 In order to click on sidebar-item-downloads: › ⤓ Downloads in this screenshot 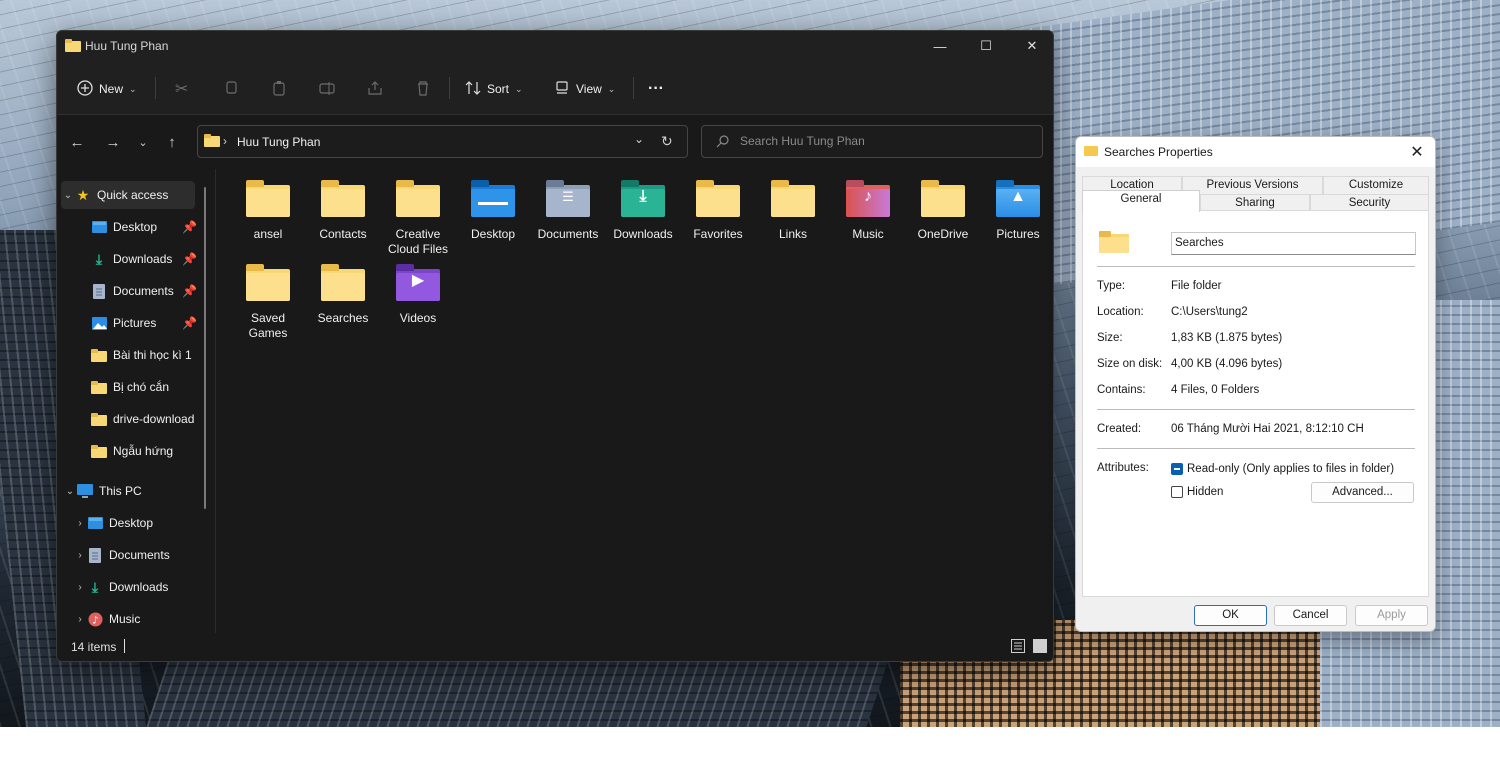, I will do `click(149, 587)`.